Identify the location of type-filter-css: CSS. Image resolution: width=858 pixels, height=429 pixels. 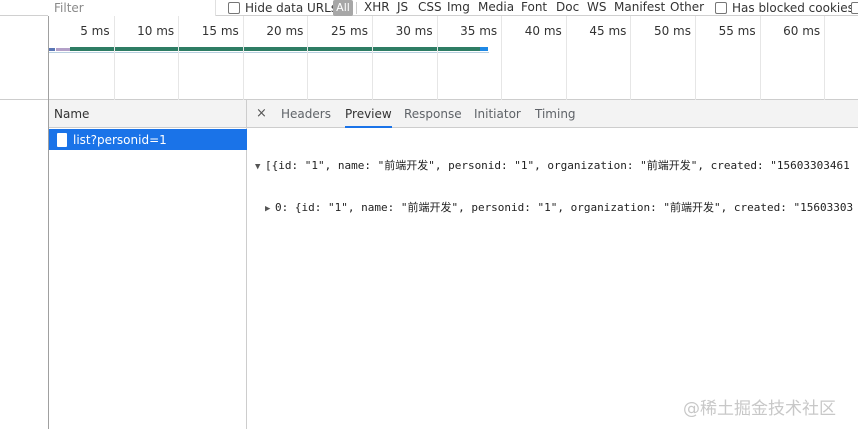
(430, 7).